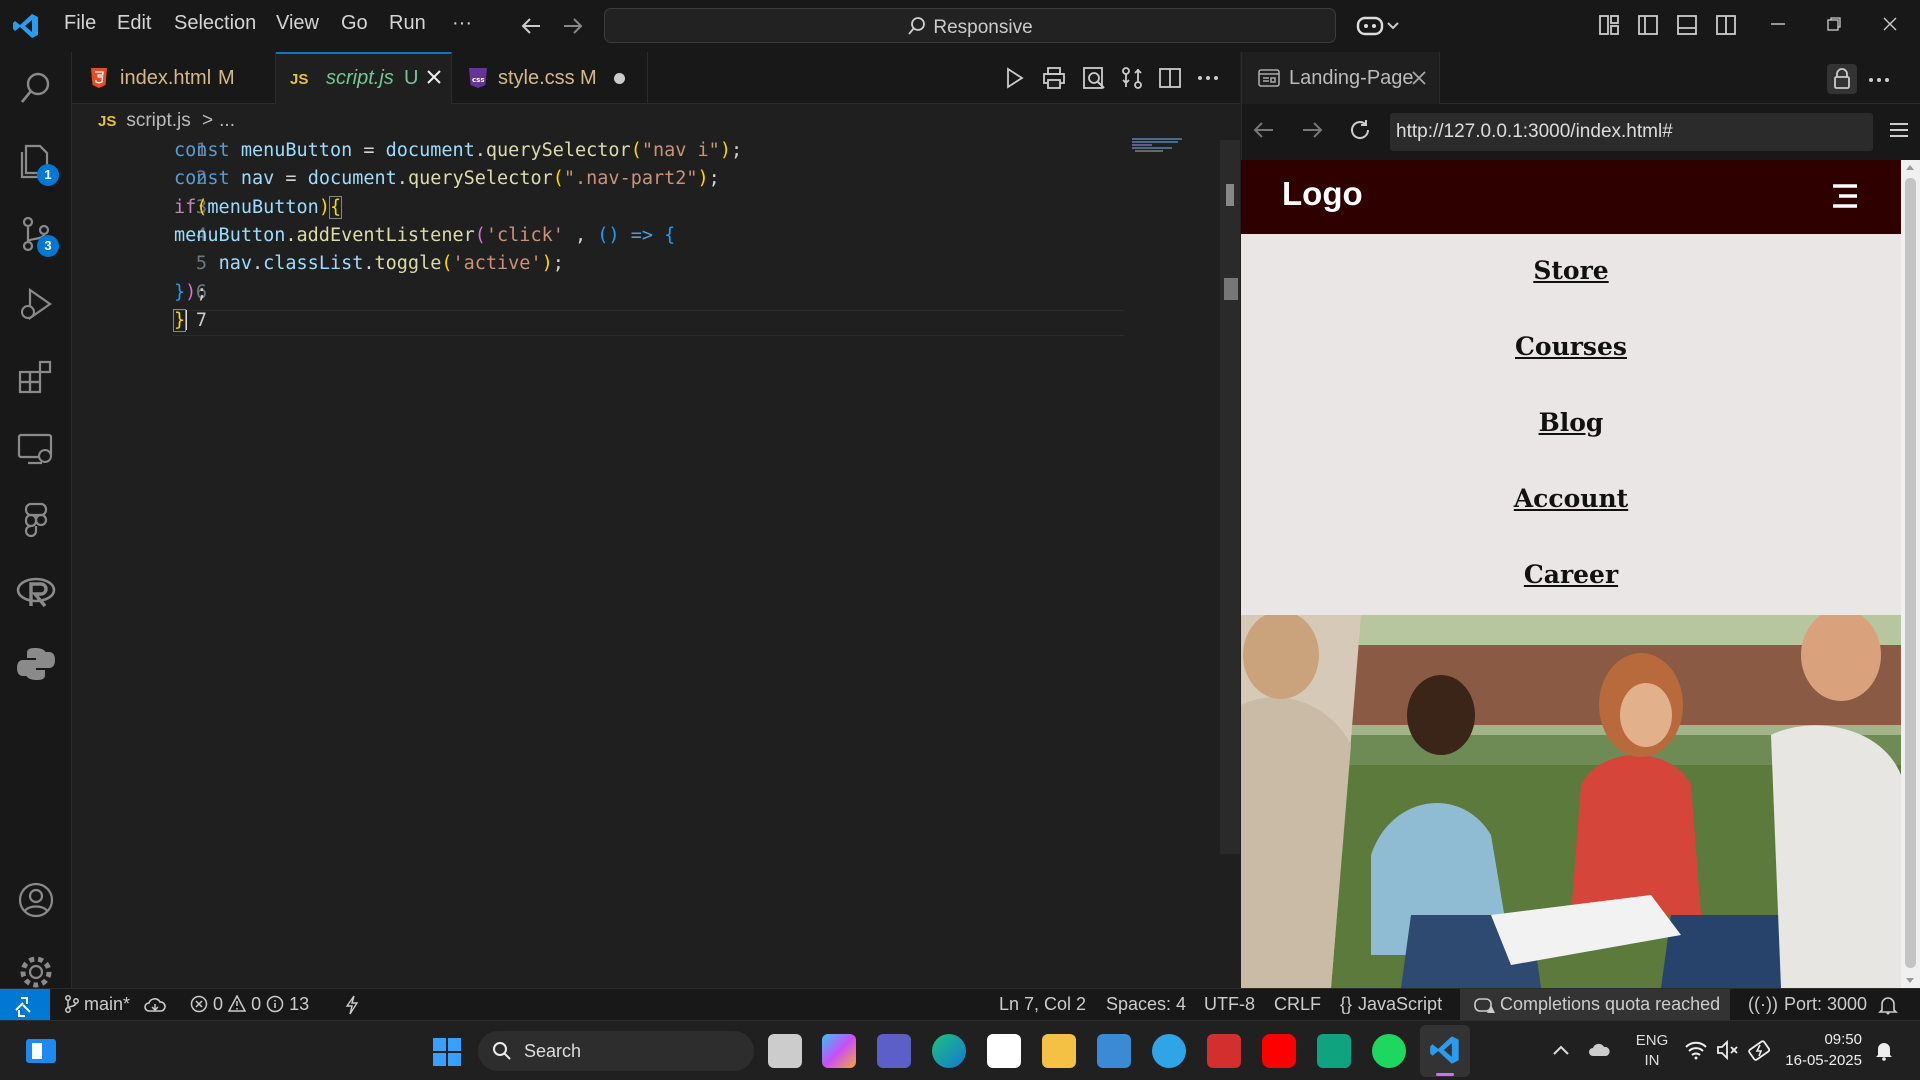  I want to click on tab-style-css: css style.css M, so click(550, 78).